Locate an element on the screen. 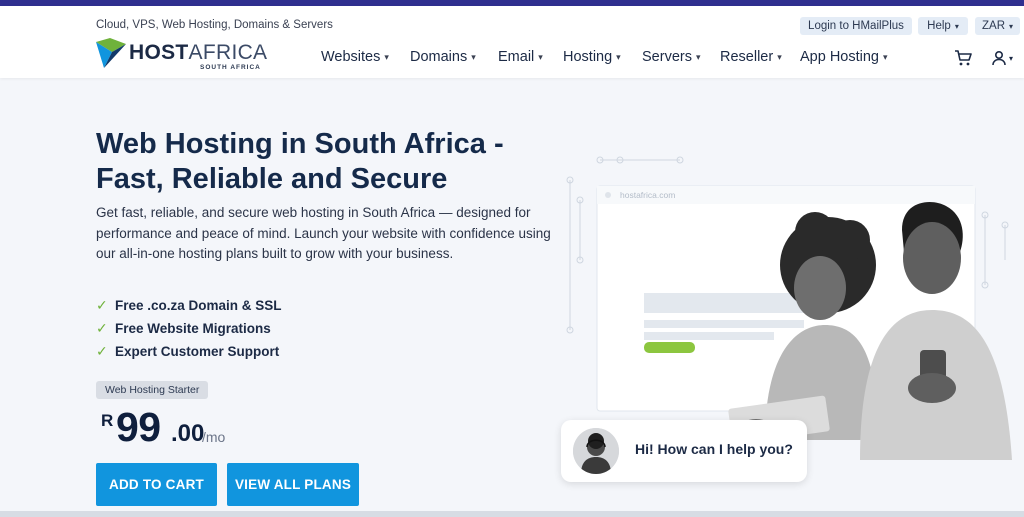 The width and height of the screenshot is (1024, 517). nav-email: Email ▾ is located at coordinates (520, 57).